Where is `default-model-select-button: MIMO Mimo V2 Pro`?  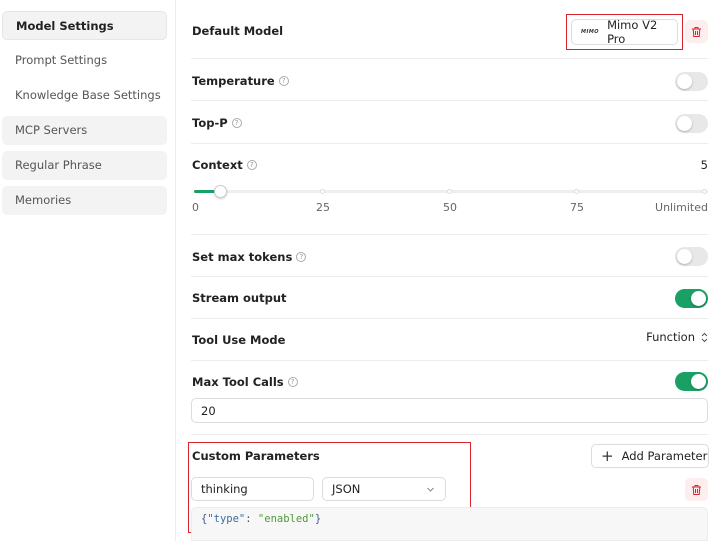 default-model-select-button: MIMO Mimo V2 Pro is located at coordinates (624, 32).